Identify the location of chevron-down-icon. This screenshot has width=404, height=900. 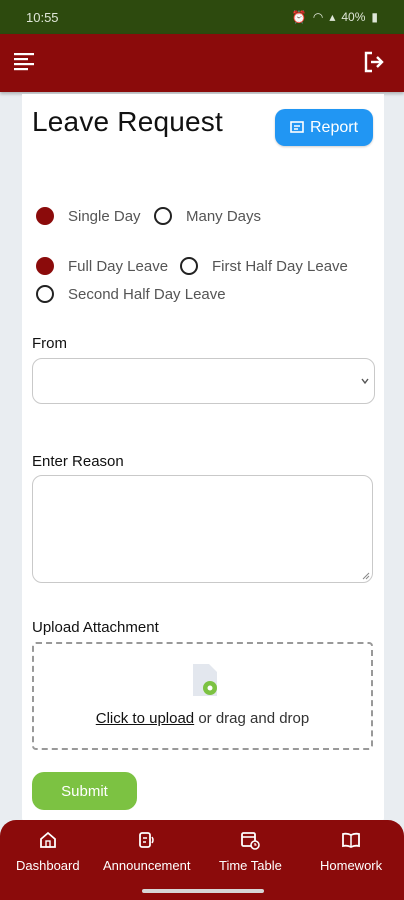
(365, 381).